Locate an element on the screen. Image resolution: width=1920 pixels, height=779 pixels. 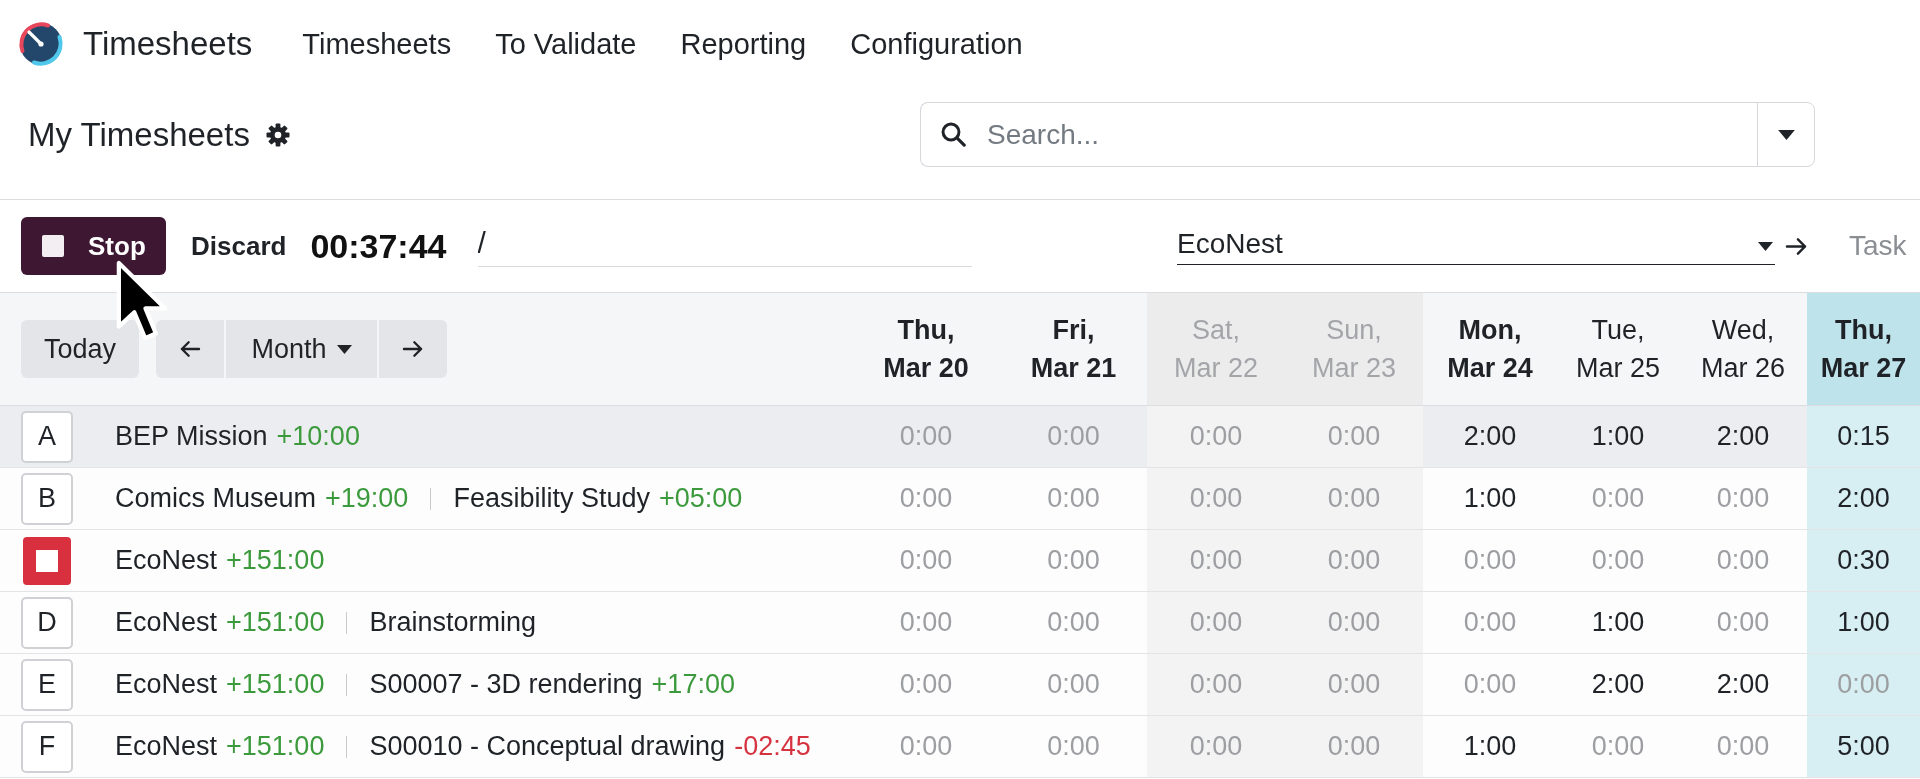
search-icon is located at coordinates (953, 134).